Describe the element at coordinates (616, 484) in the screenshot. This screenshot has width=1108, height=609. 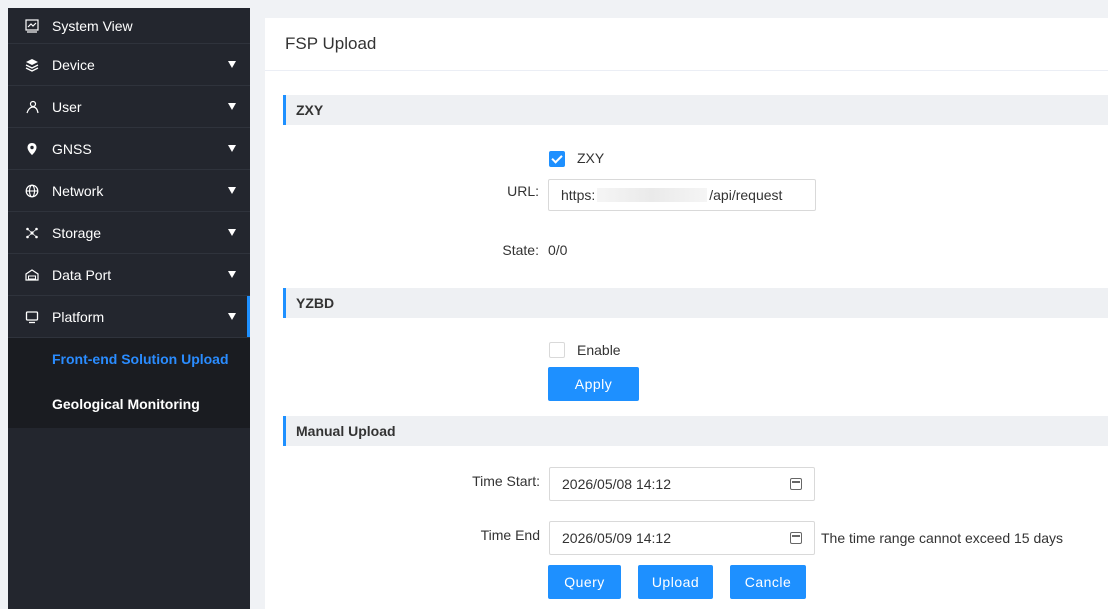
I see `time-start-value: 2026/05/08 14:12` at that location.